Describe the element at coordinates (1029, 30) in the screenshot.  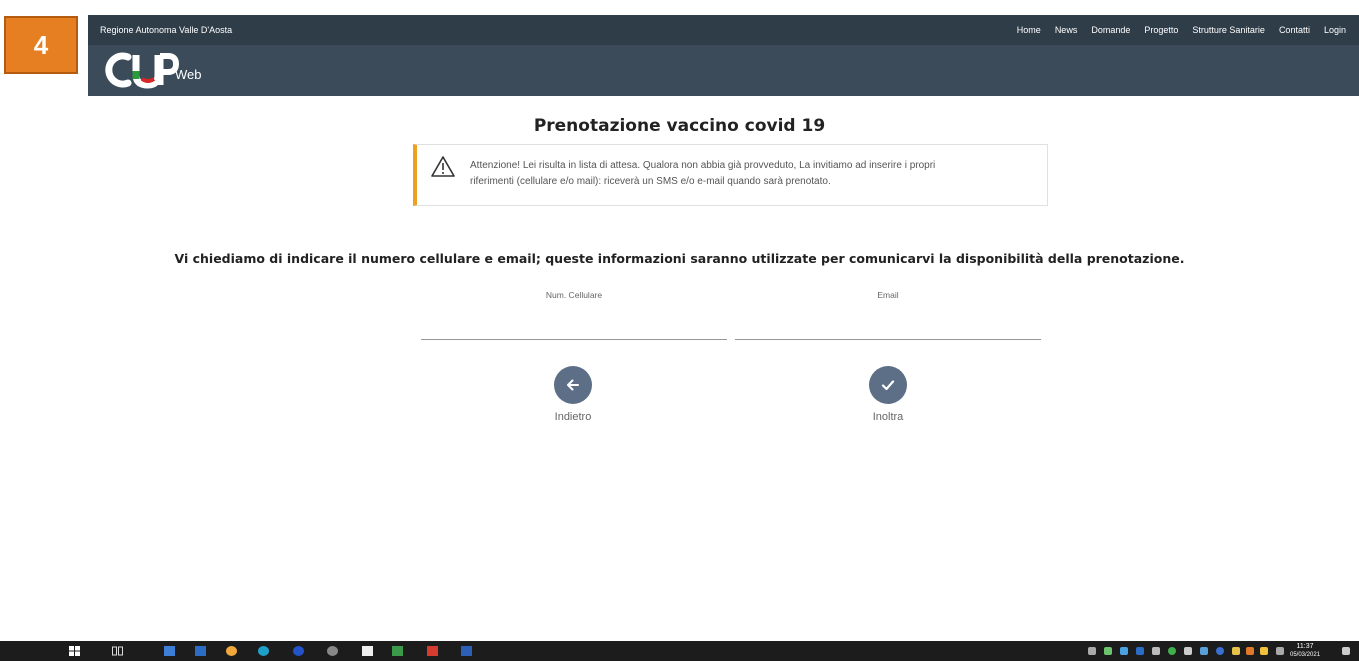
I see `nav-home: Home` at that location.